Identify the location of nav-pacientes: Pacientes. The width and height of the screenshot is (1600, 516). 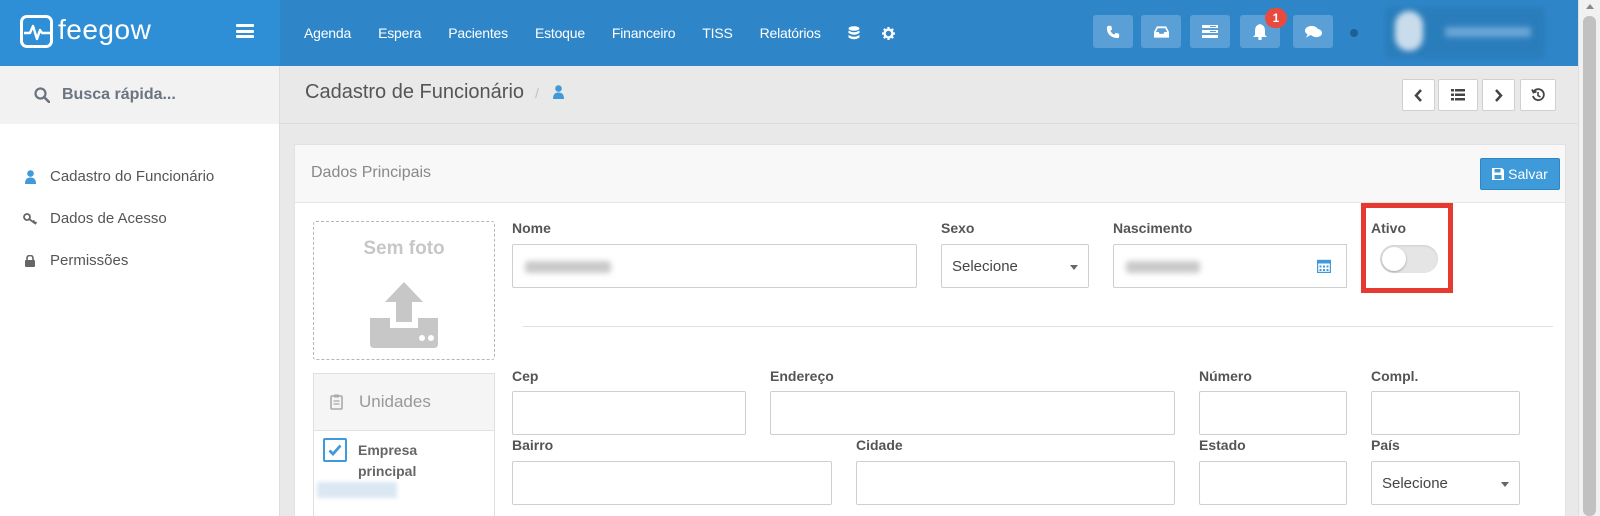
(478, 33).